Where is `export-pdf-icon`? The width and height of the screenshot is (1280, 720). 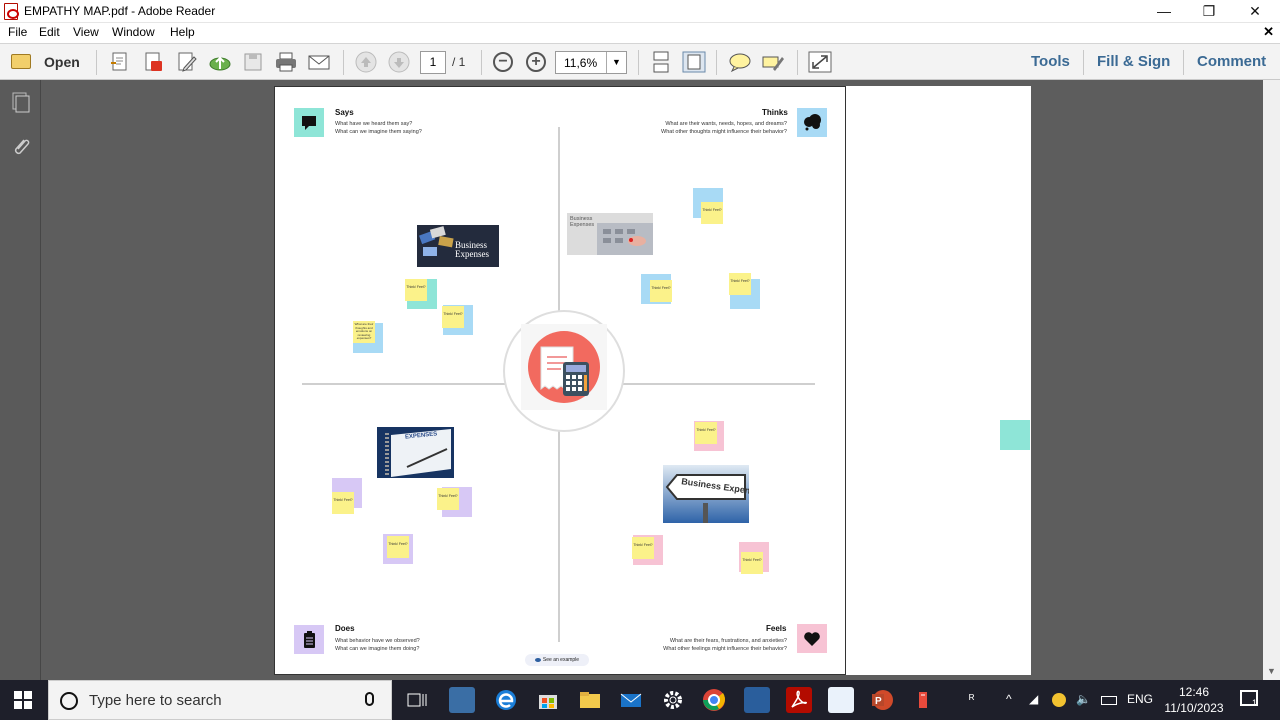
export-pdf-icon is located at coordinates (153, 62).